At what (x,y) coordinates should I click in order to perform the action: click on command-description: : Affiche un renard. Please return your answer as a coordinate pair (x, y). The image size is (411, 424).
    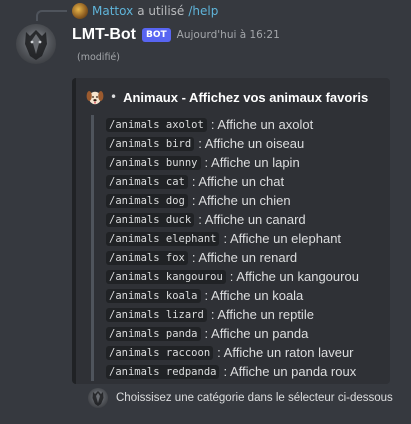
    Looking at the image, I should click on (244, 257).